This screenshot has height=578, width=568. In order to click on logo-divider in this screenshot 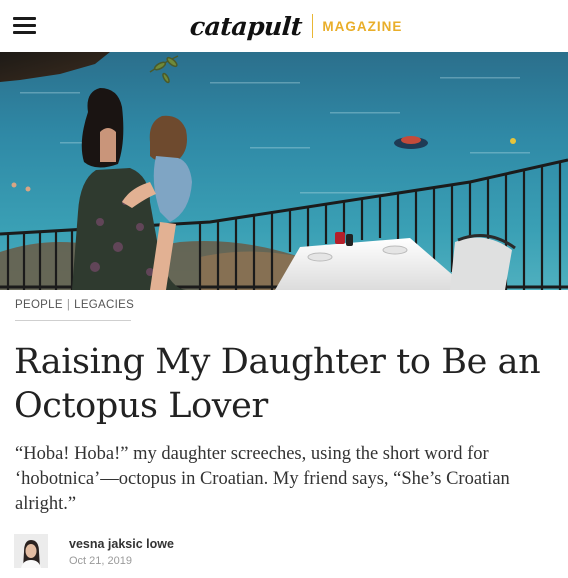, I will do `click(312, 26)`.